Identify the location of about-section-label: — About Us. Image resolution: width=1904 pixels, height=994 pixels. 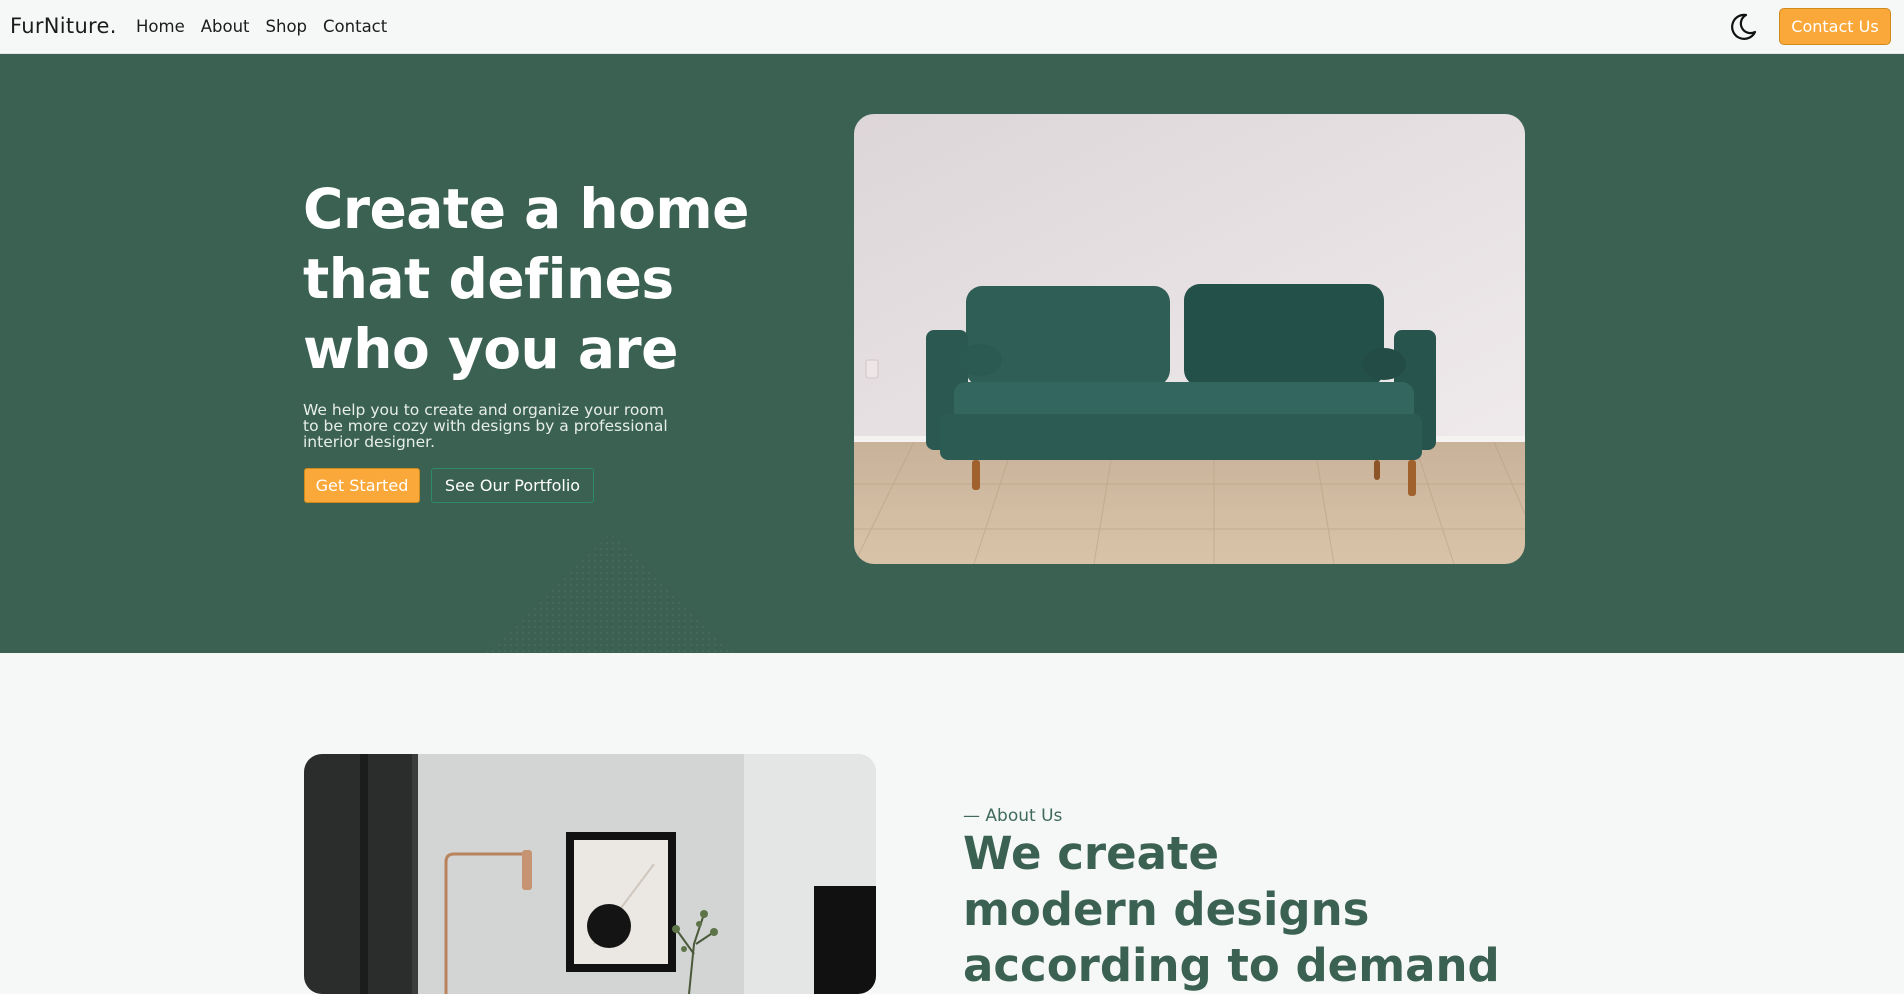
(1013, 816).